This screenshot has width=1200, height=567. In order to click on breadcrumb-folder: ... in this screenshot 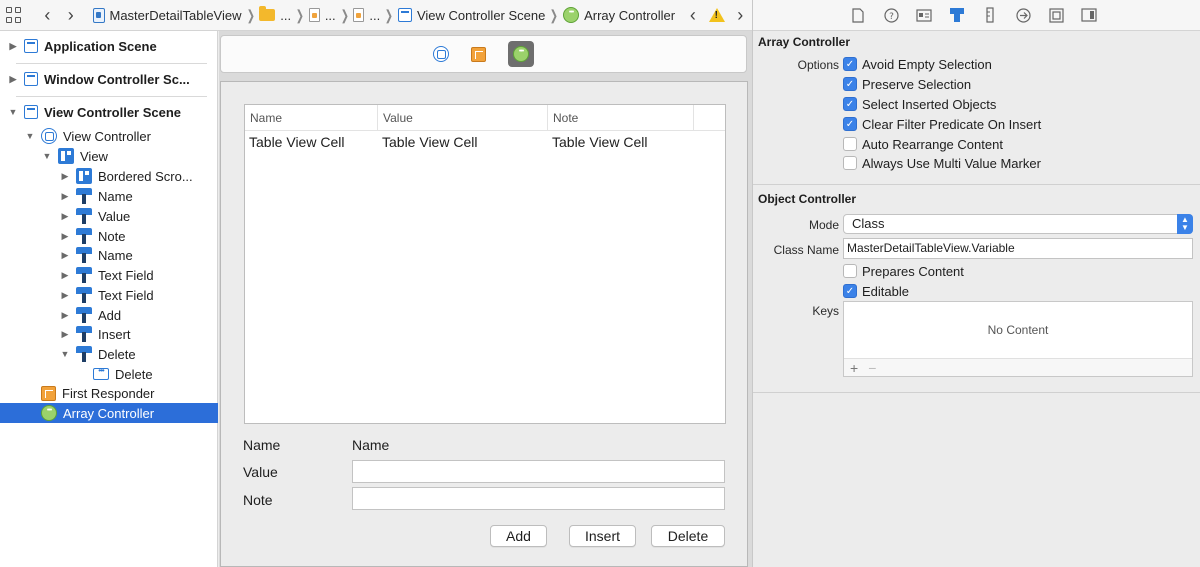, I will do `click(275, 14)`.